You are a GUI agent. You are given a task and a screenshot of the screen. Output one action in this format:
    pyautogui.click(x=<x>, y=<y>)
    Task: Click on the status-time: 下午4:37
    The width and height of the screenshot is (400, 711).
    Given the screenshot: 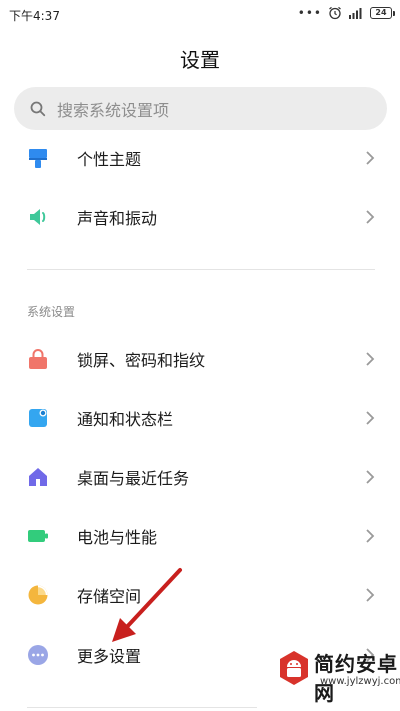 What is the action you would take?
    pyautogui.click(x=34, y=16)
    